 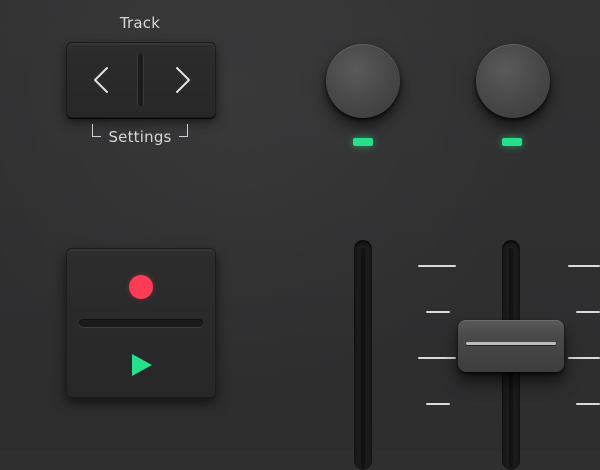 What do you see at coordinates (363, 142) in the screenshot?
I see `knob-1-led-indicator` at bounding box center [363, 142].